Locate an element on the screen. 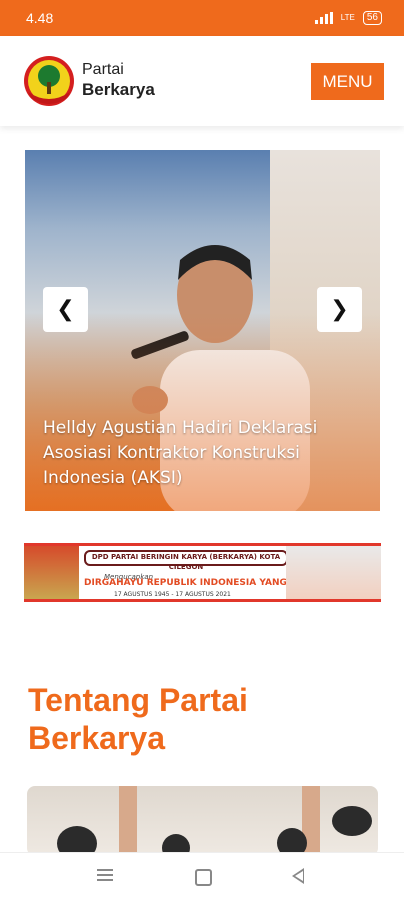 The height and width of the screenshot is (901, 404). chevron-left-icon: ❮ is located at coordinates (65, 309).